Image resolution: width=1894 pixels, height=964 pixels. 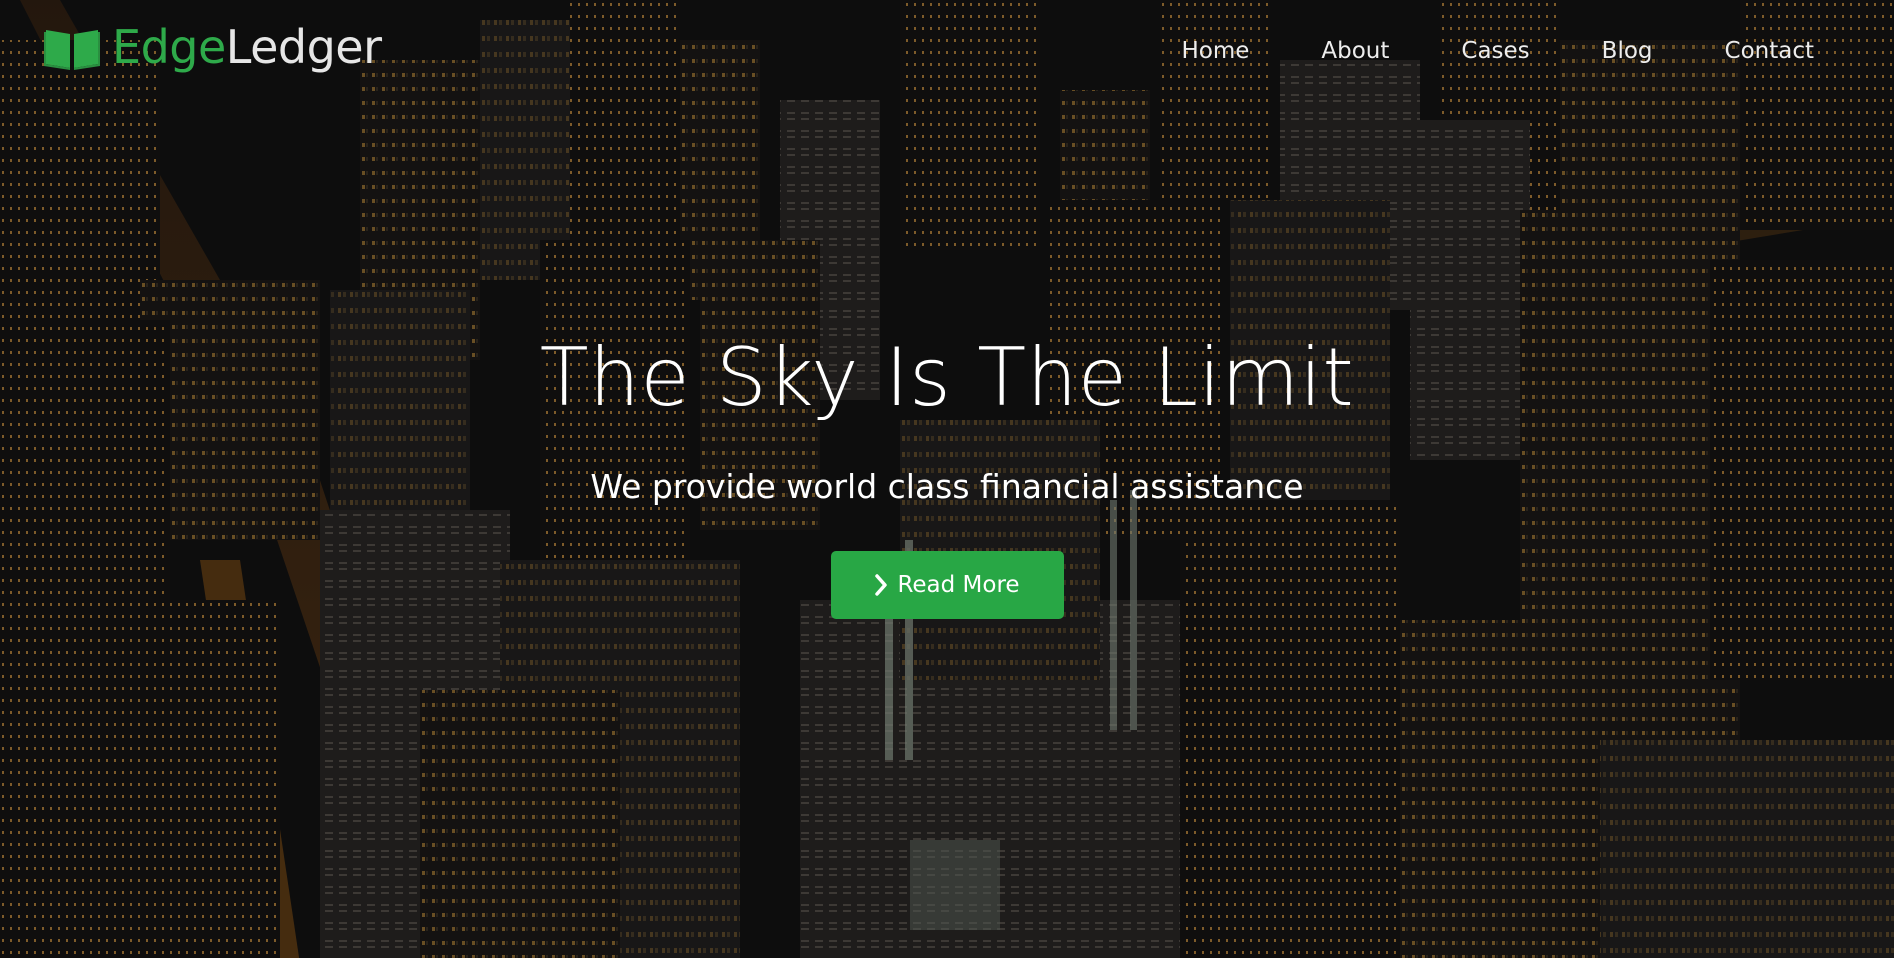 What do you see at coordinates (72, 50) in the screenshot?
I see `open-book-icon` at bounding box center [72, 50].